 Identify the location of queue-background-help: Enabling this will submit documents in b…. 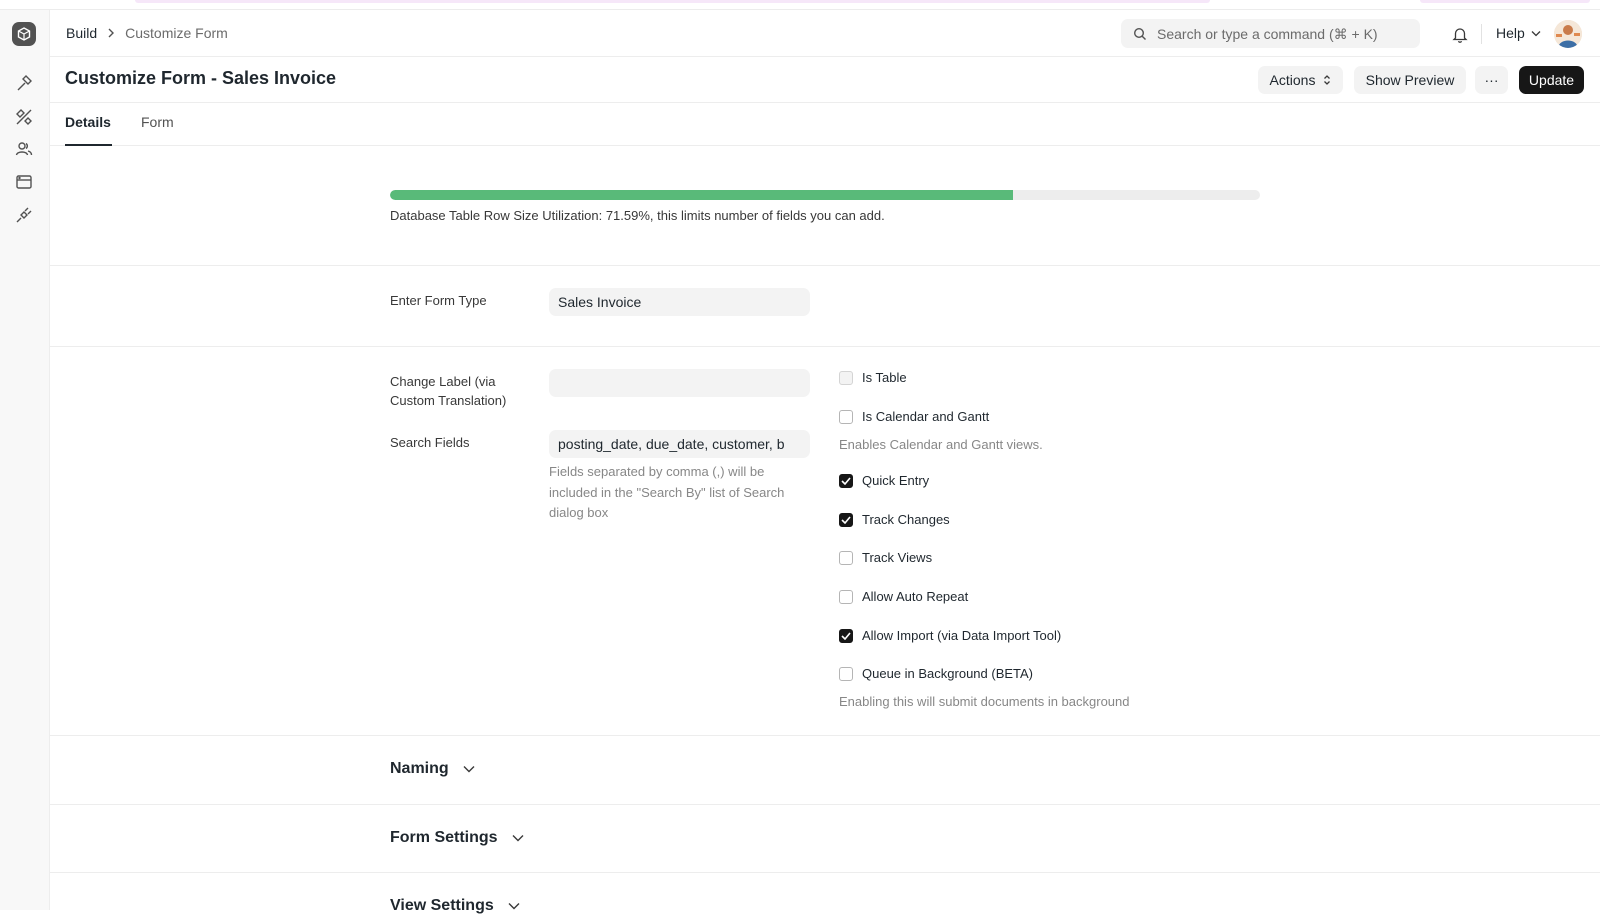
(984, 701).